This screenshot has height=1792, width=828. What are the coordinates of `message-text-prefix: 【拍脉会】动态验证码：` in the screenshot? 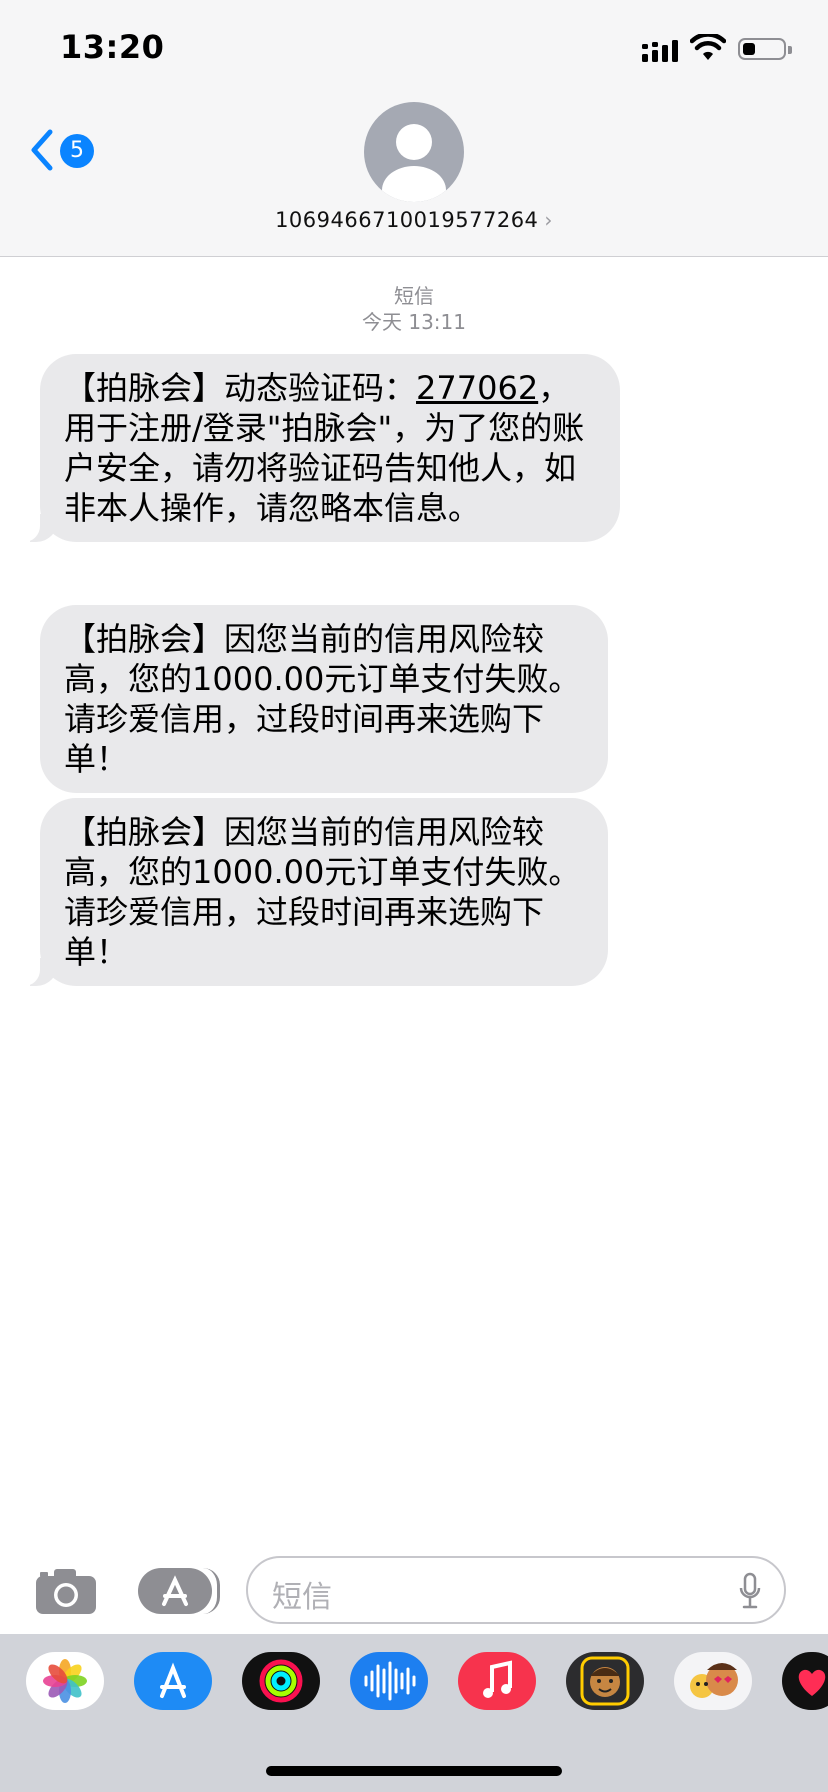 It's located at (240, 388).